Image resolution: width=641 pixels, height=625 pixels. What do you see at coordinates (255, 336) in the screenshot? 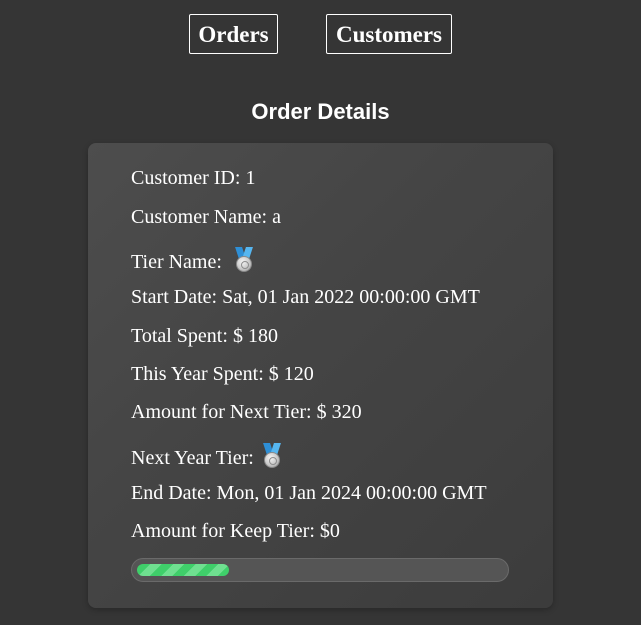
I see `total-spent-value: $ 180` at bounding box center [255, 336].